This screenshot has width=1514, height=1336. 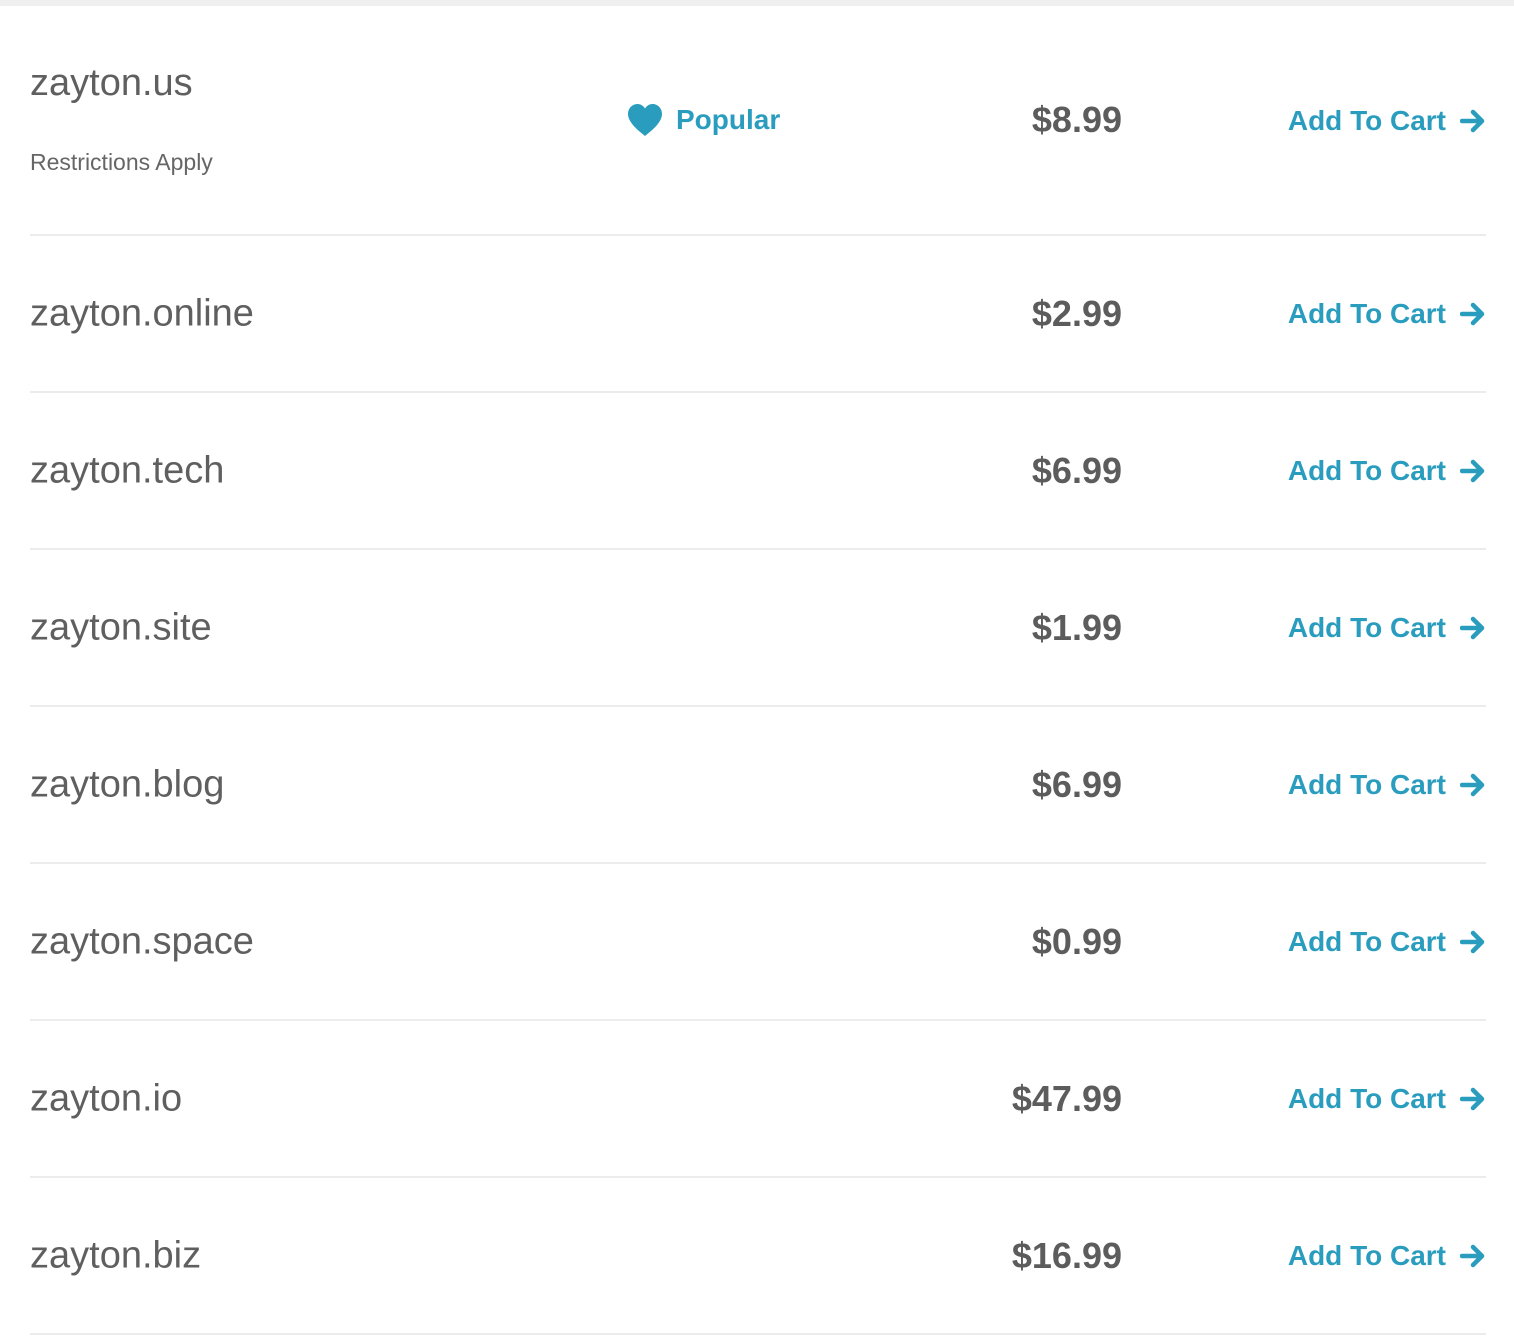 I want to click on domain-name: zayton.biz, so click(x=116, y=1255).